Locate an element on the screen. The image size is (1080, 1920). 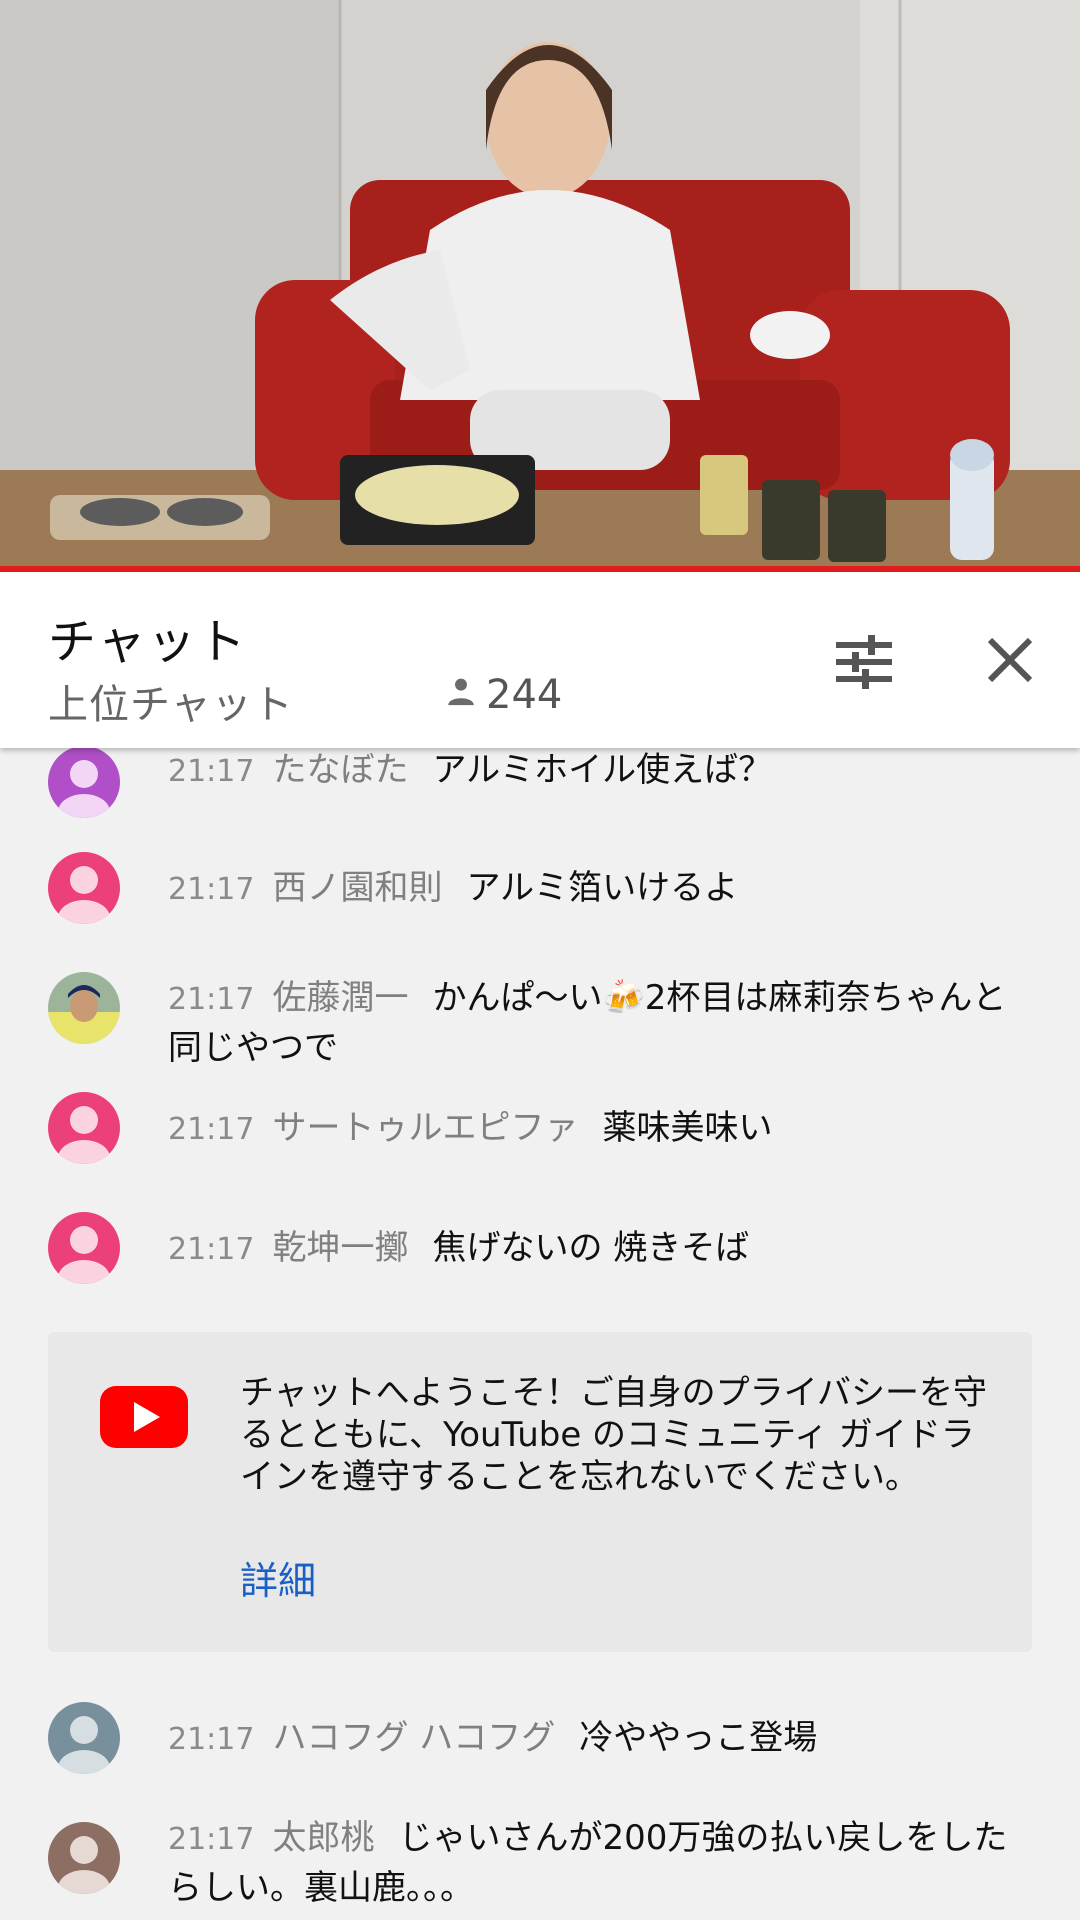
message-body: 21:17 サートゥルエピファ 薬味美味い is located at coordinates (598, 1129).